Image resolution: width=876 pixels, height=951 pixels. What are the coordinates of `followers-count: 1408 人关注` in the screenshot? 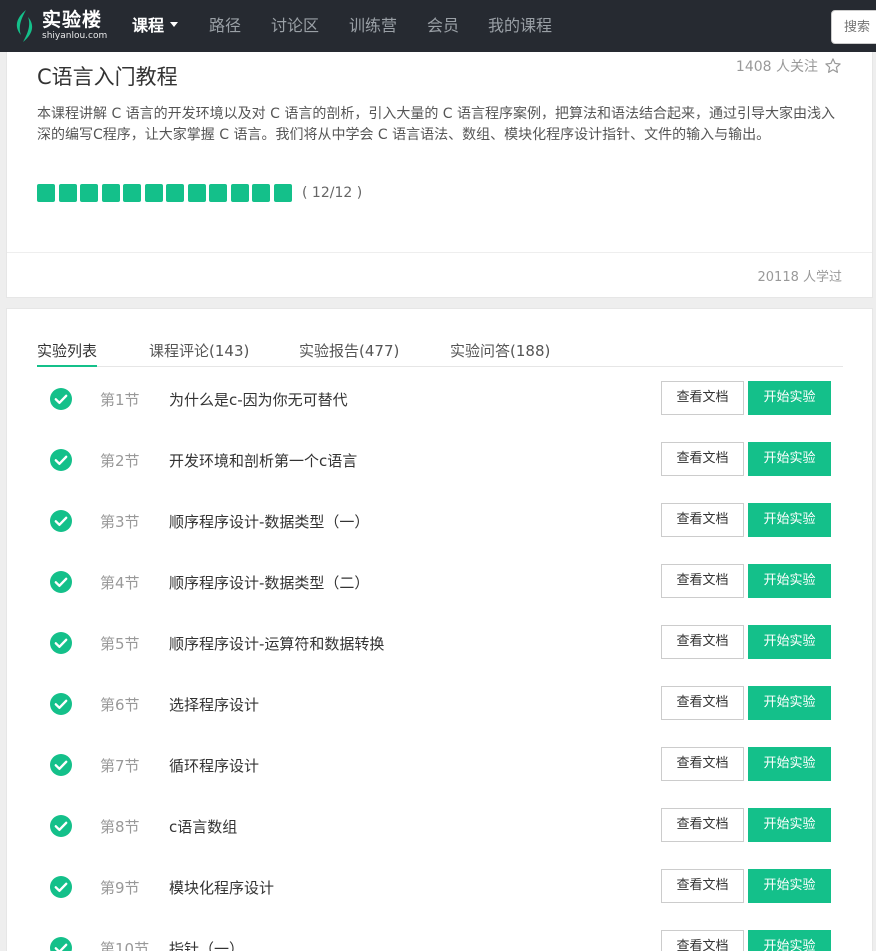 It's located at (776, 67).